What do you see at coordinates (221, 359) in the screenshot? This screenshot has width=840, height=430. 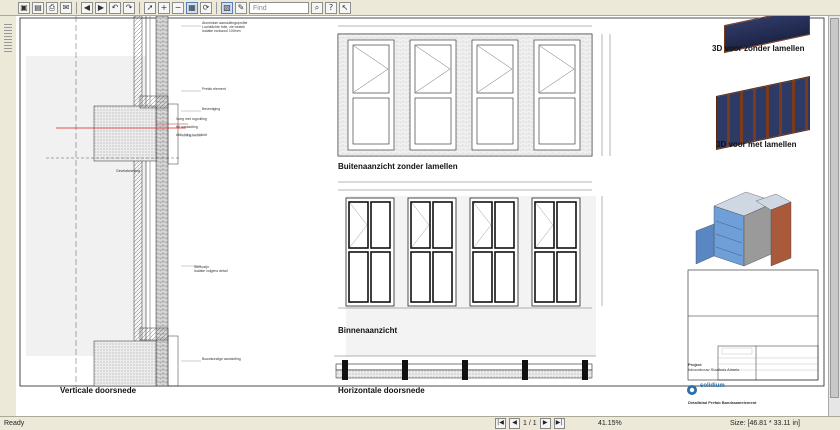 I see `svg-text: Bouwkundige aansluiting` at bounding box center [221, 359].